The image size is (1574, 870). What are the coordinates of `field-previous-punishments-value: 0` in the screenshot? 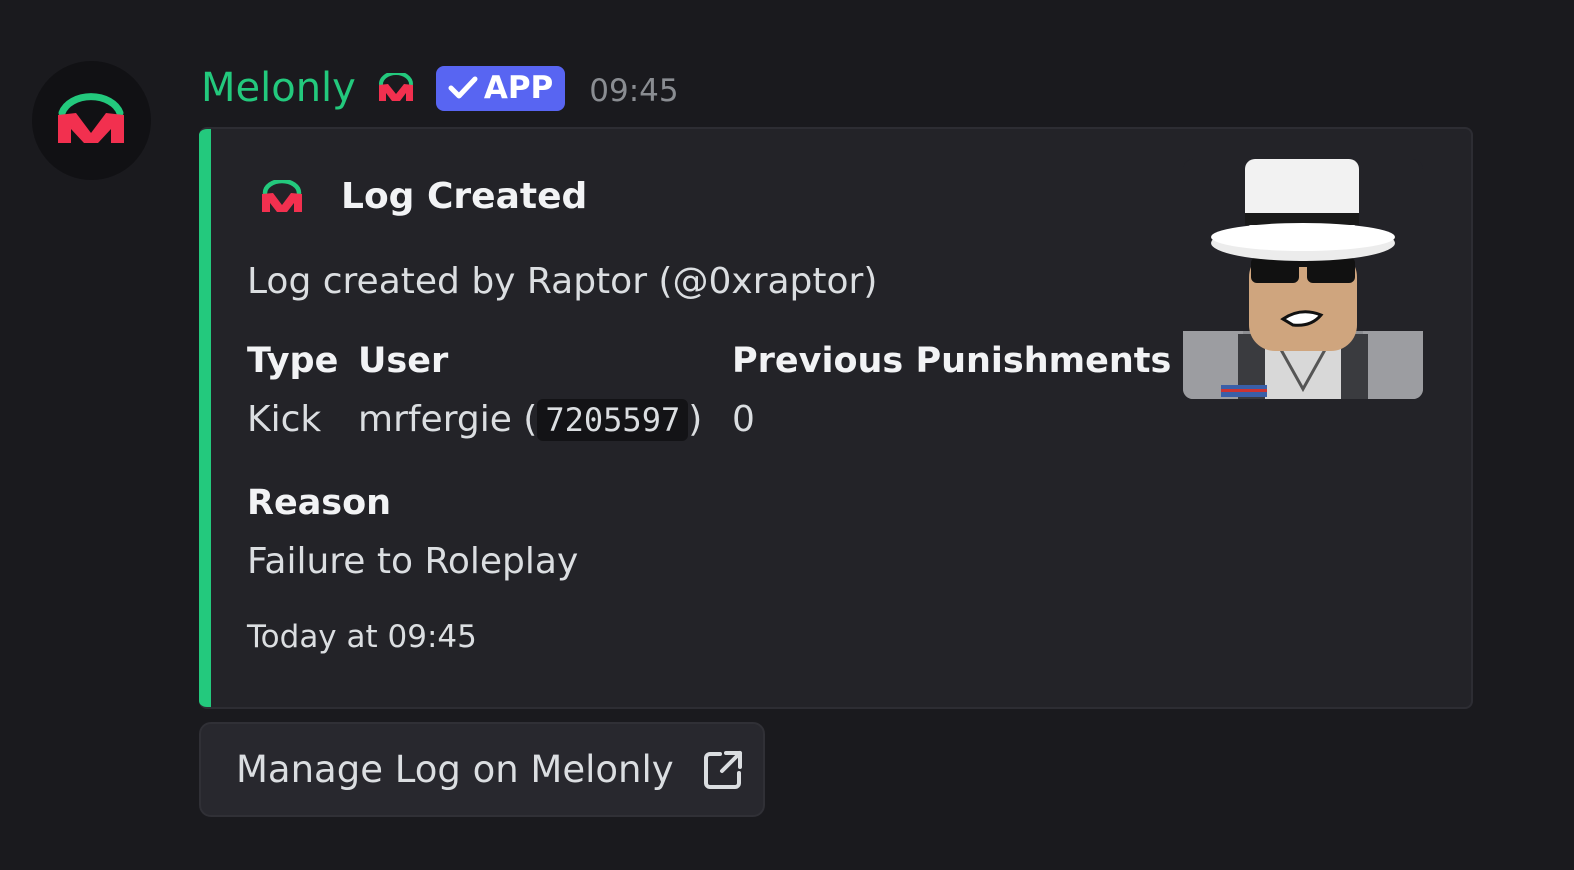 It's located at (743, 419).